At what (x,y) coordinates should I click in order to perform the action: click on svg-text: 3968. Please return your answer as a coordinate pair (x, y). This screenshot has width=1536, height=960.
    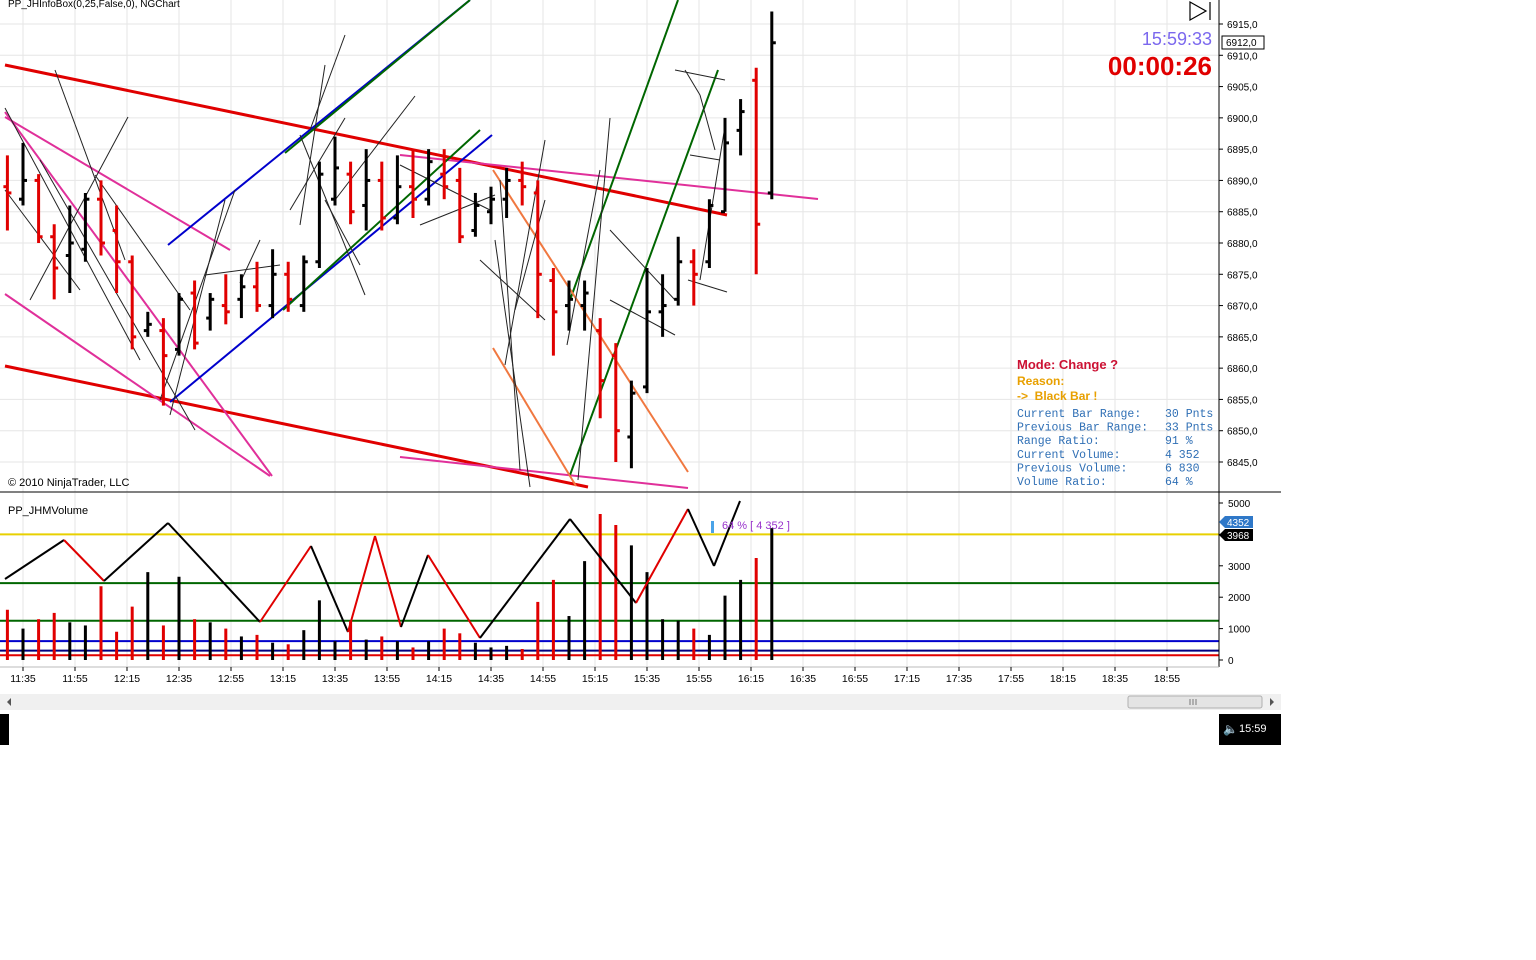
    Looking at the image, I should click on (1238, 536).